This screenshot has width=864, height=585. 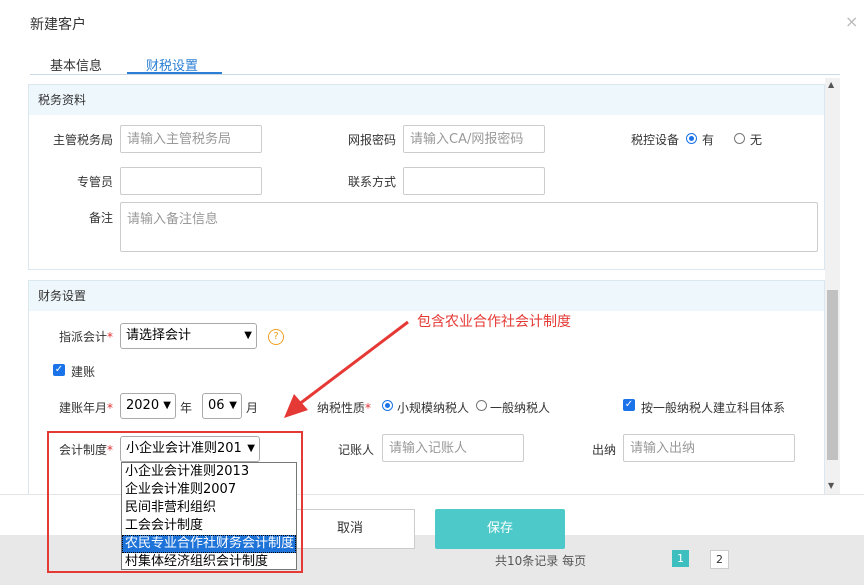 I want to click on tabs-divider, so click(x=435, y=74).